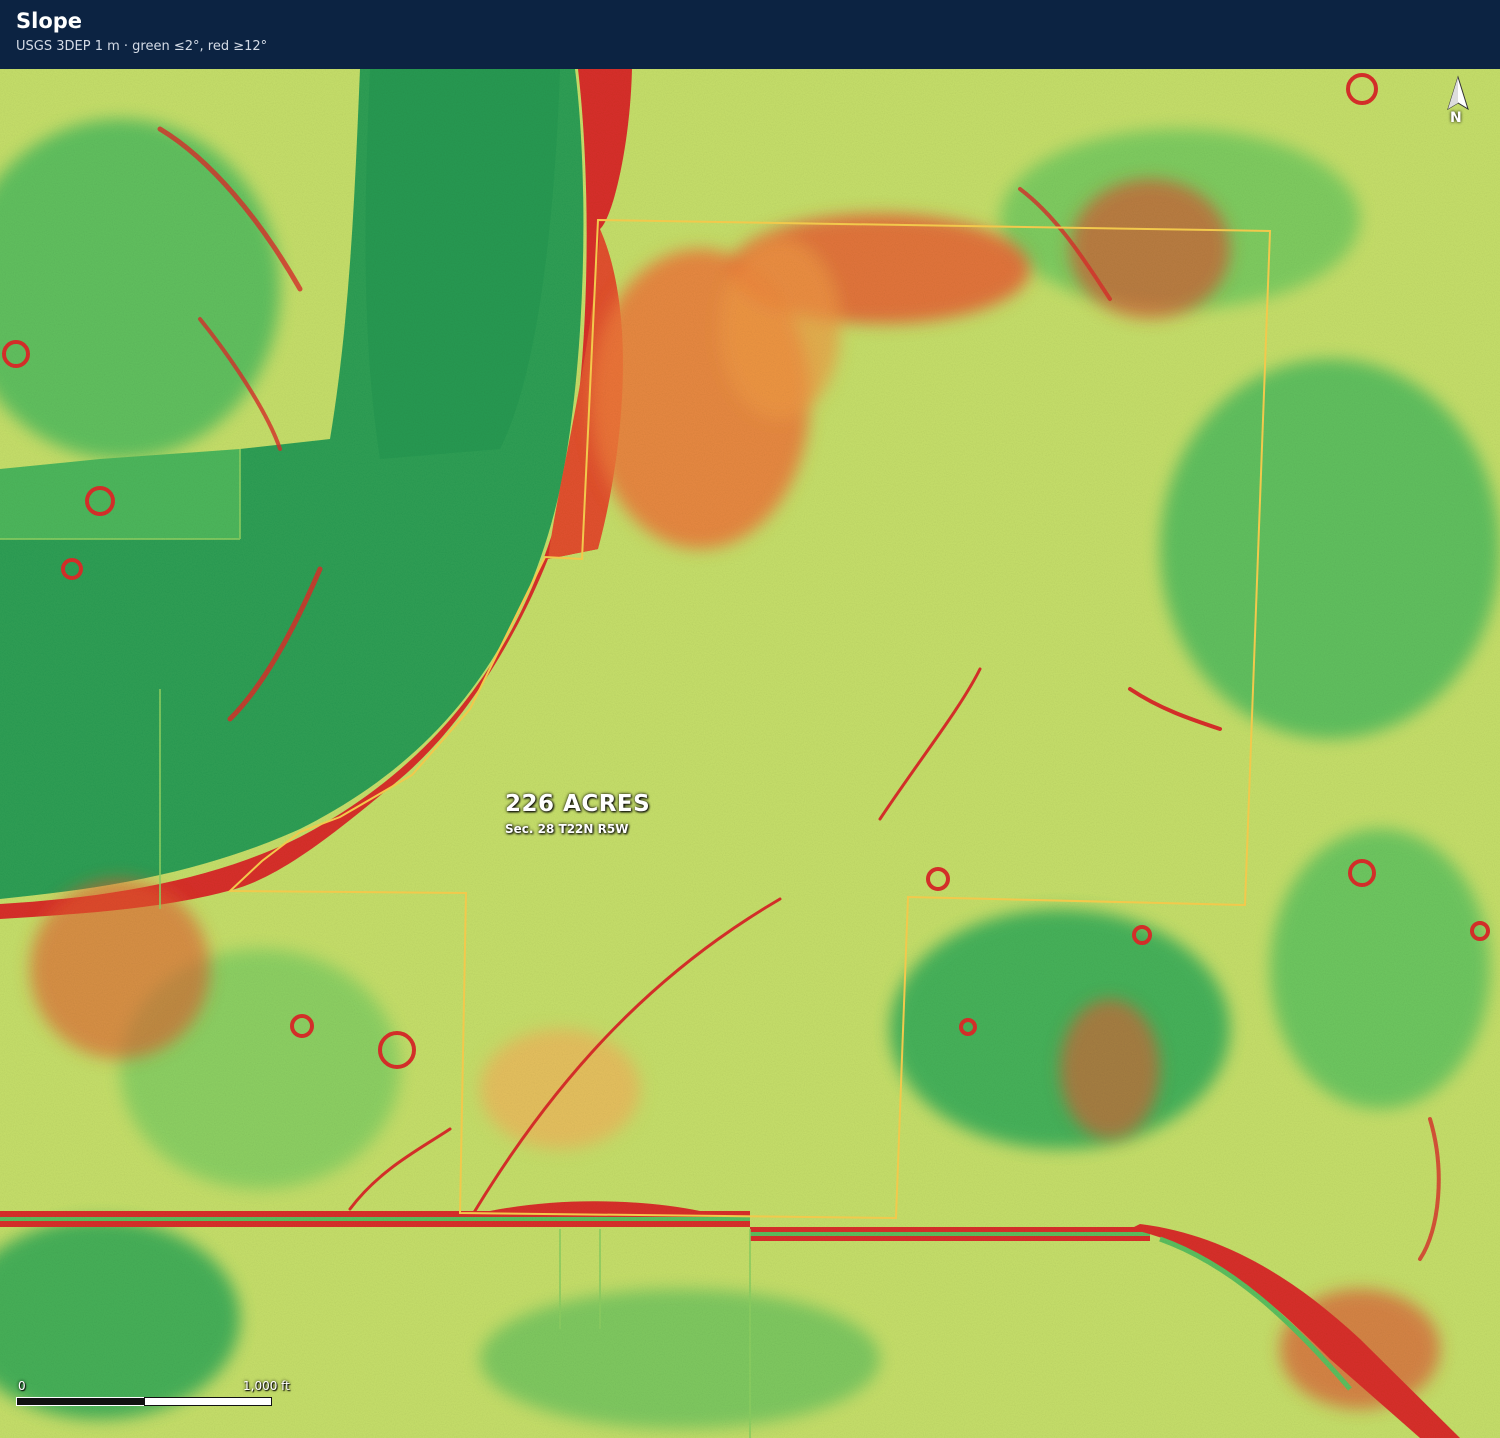  What do you see at coordinates (142, 46) in the screenshot?
I see `map-subtitle: USGS 3DEP 1 m · green ≤2°, red ≥12°` at bounding box center [142, 46].